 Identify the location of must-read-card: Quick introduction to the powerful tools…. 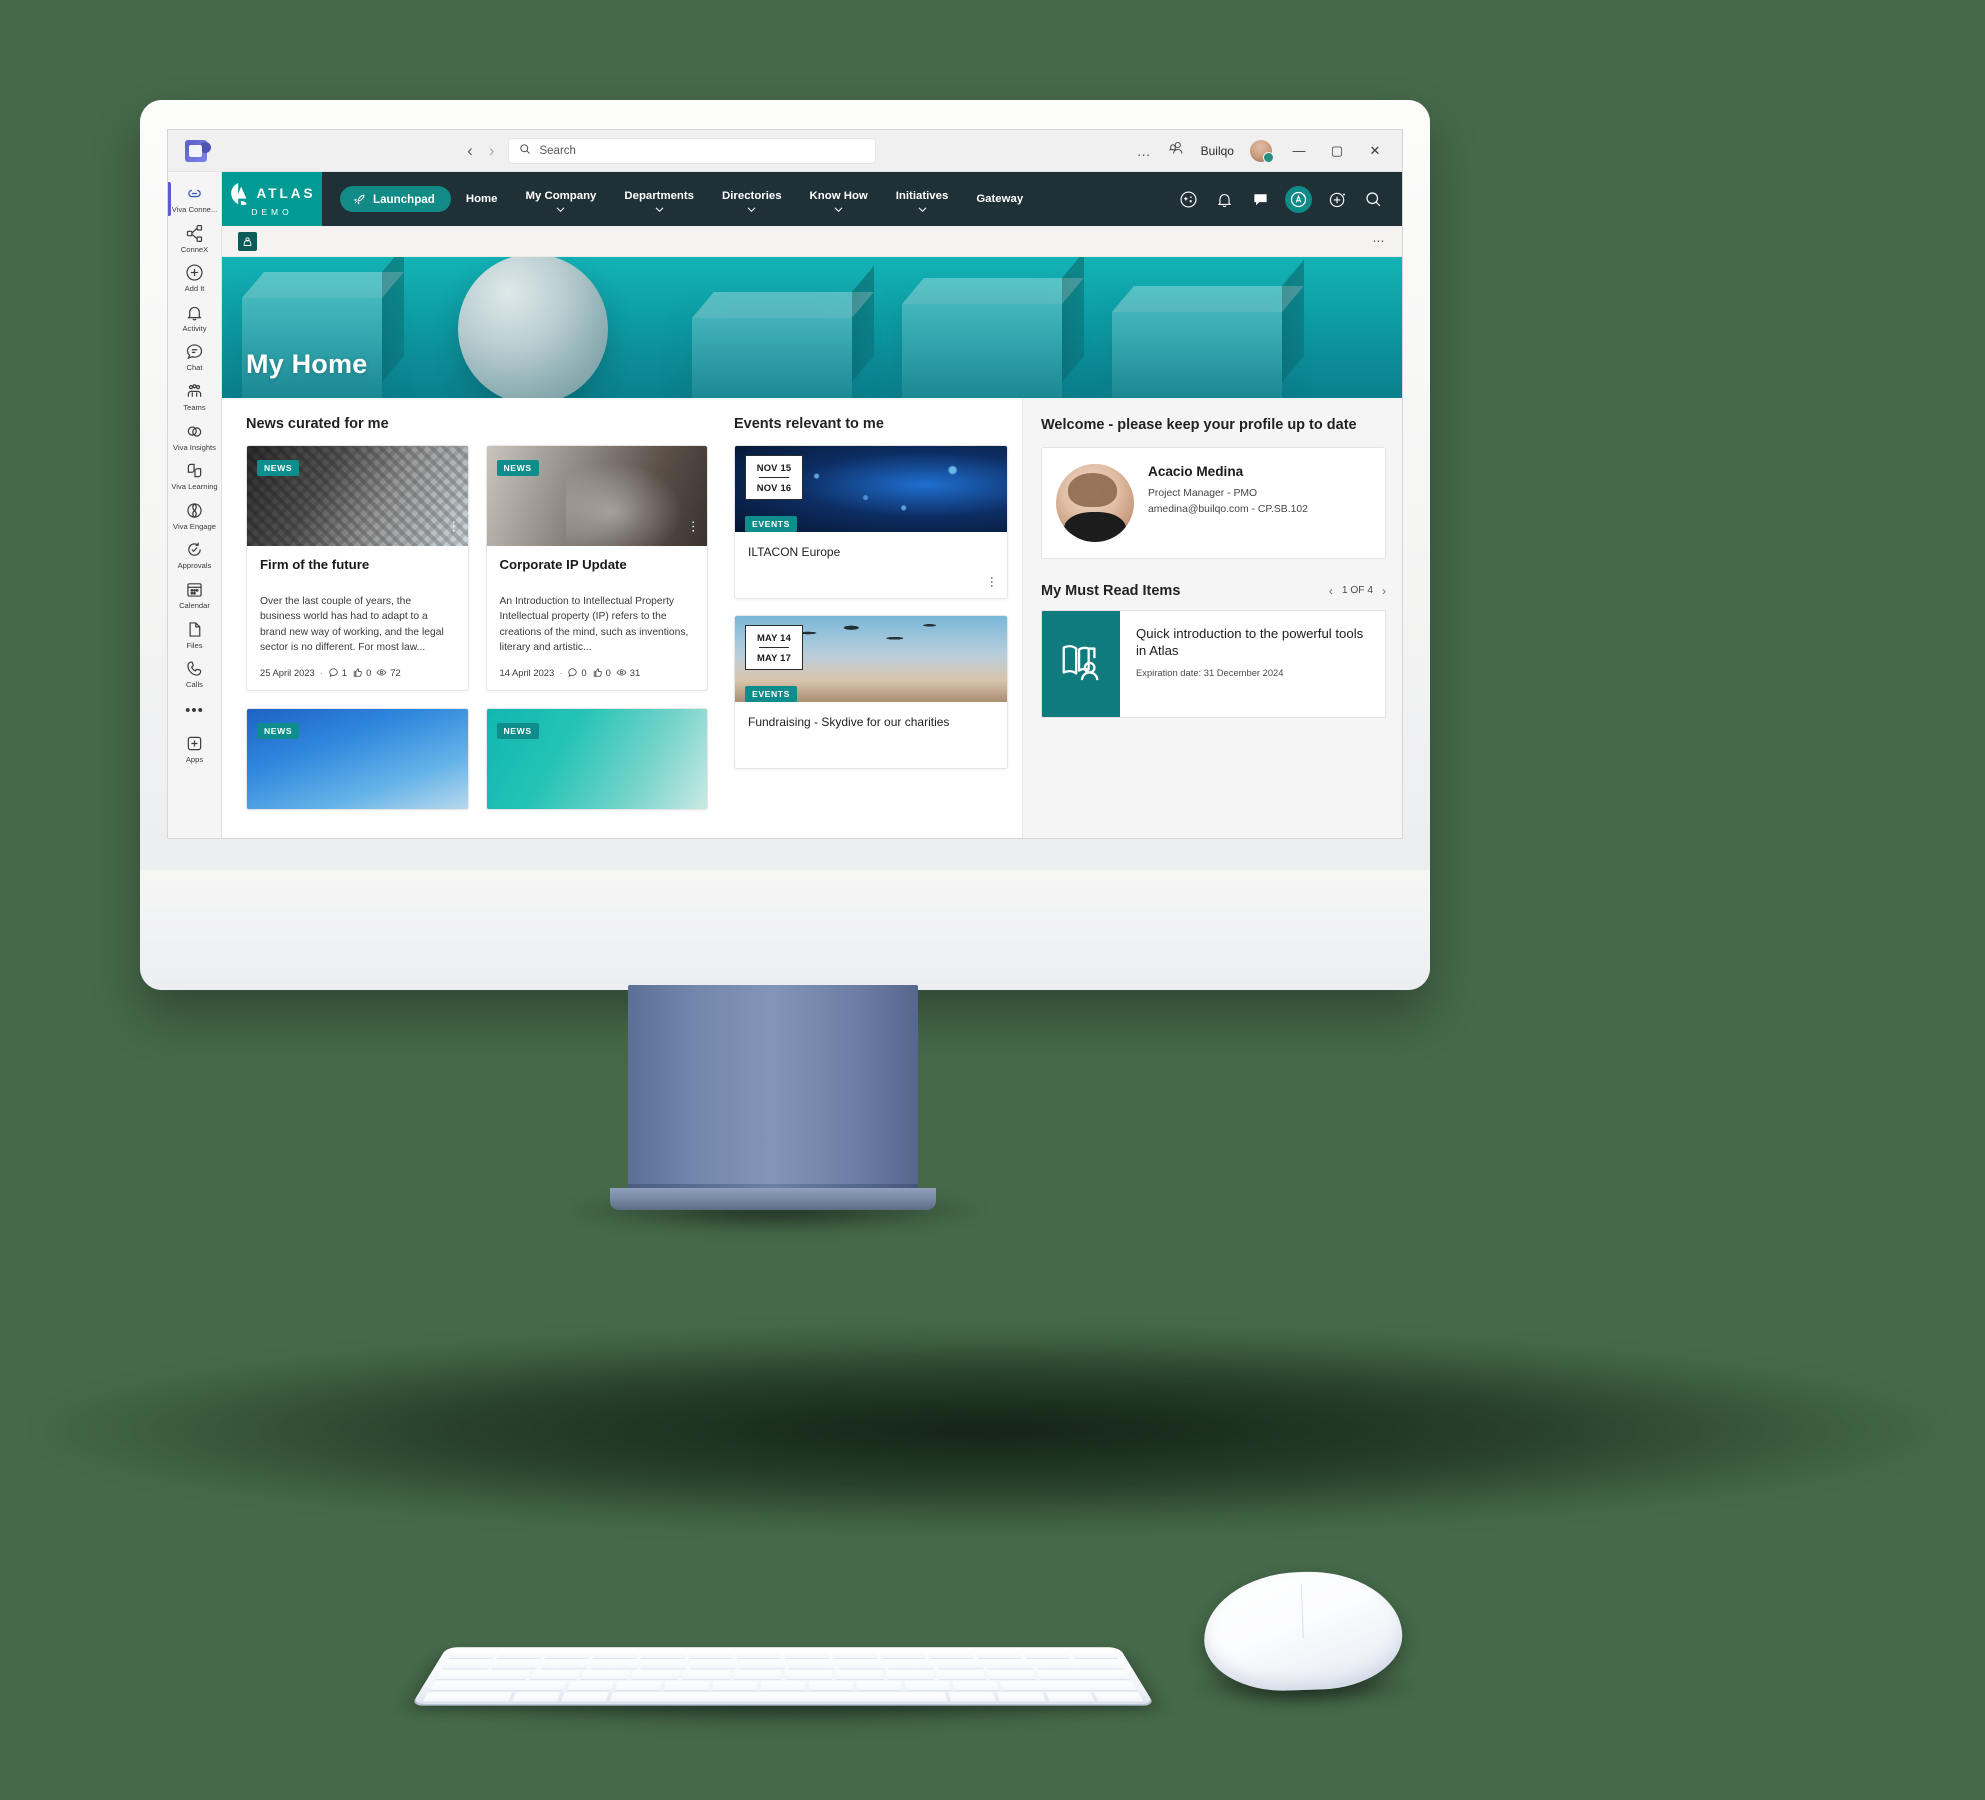
(1213, 663).